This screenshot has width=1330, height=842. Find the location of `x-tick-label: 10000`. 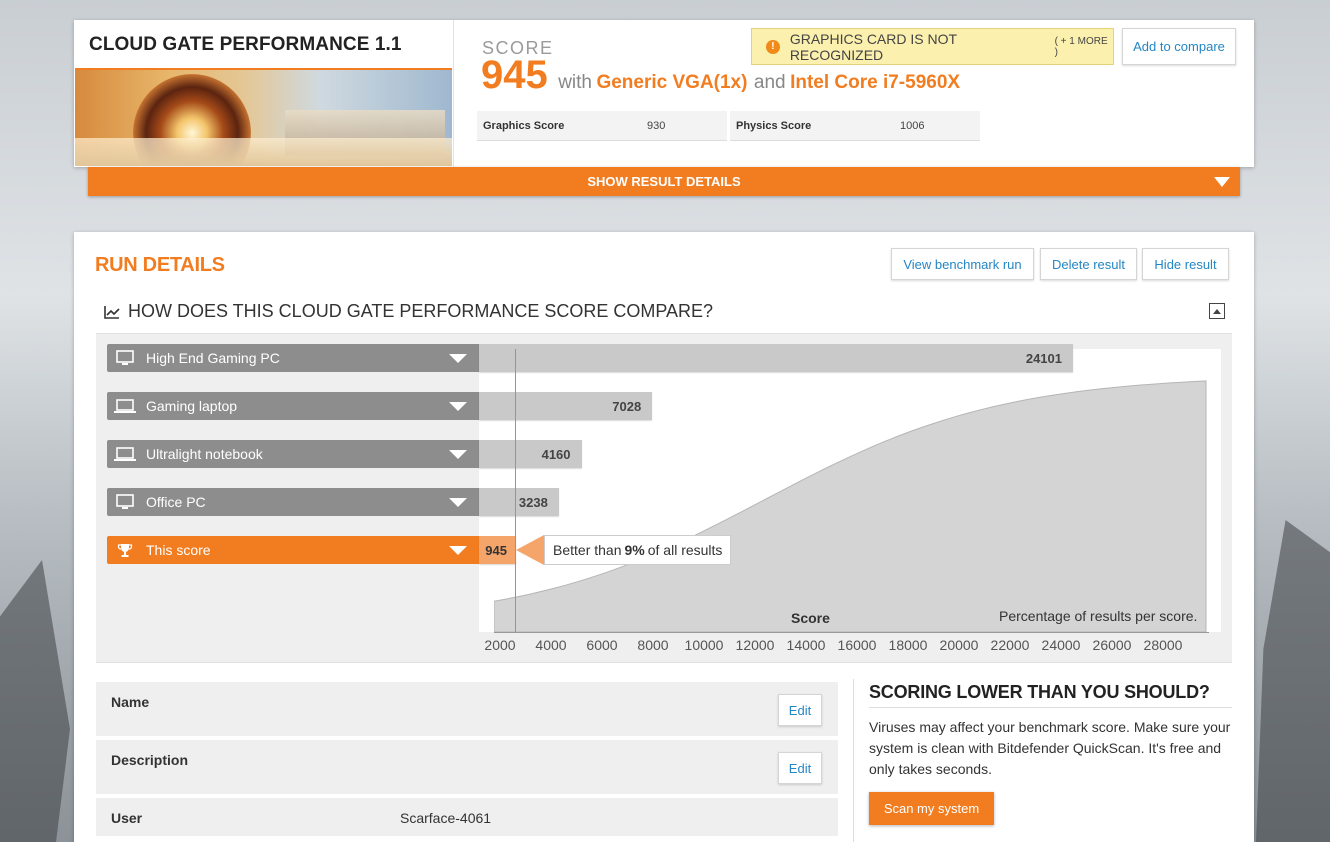

x-tick-label: 10000 is located at coordinates (704, 645).